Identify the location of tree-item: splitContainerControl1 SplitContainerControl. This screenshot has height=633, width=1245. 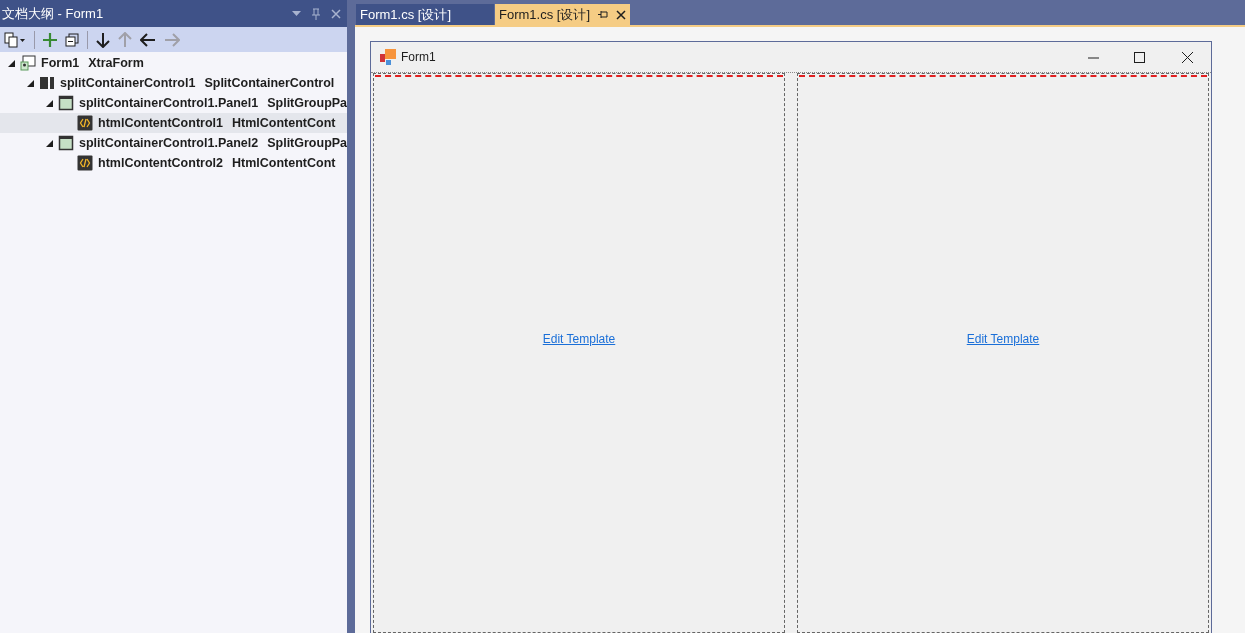
(173, 83).